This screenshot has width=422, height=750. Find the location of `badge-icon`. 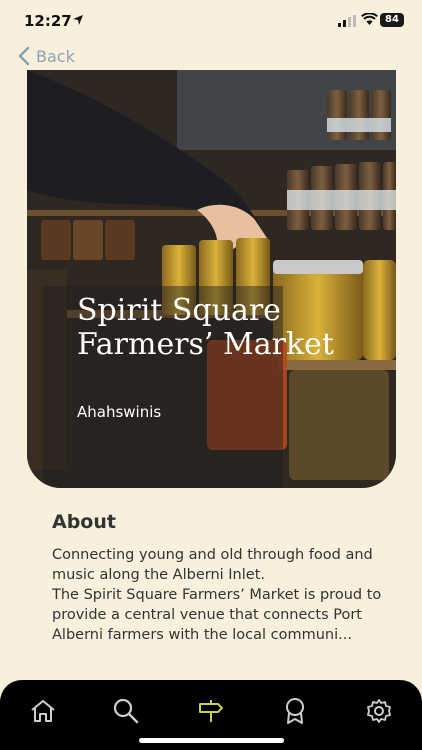

badge-icon is located at coordinates (295, 711).